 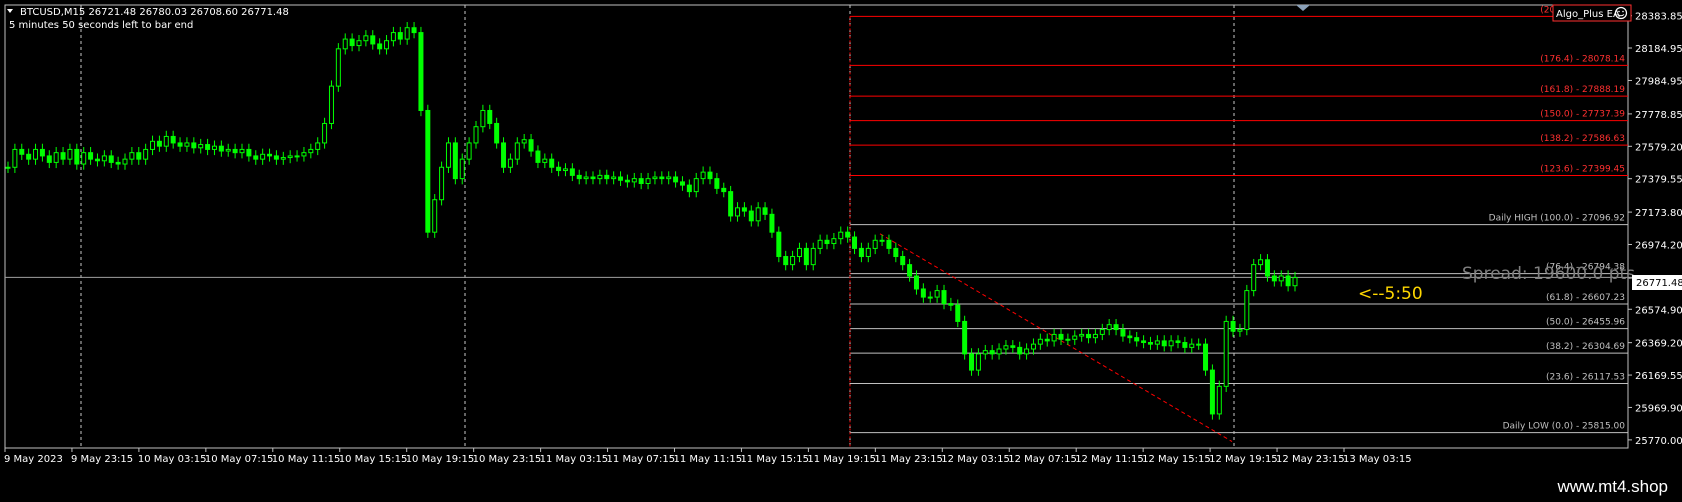 What do you see at coordinates (1548, 274) in the screenshot?
I see `spread-text: Spread: 19600.0 pts` at bounding box center [1548, 274].